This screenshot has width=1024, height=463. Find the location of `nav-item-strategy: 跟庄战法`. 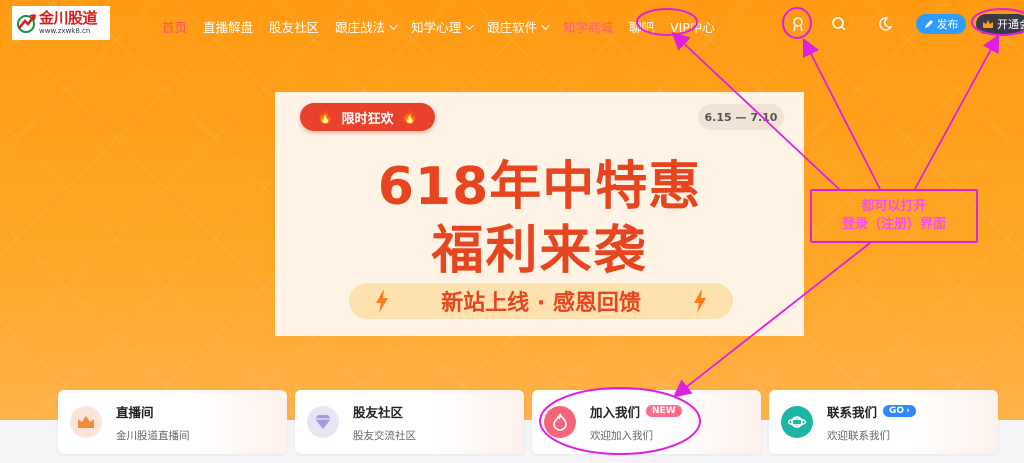

nav-item-strategy: 跟庄战法 is located at coordinates (366, 26).